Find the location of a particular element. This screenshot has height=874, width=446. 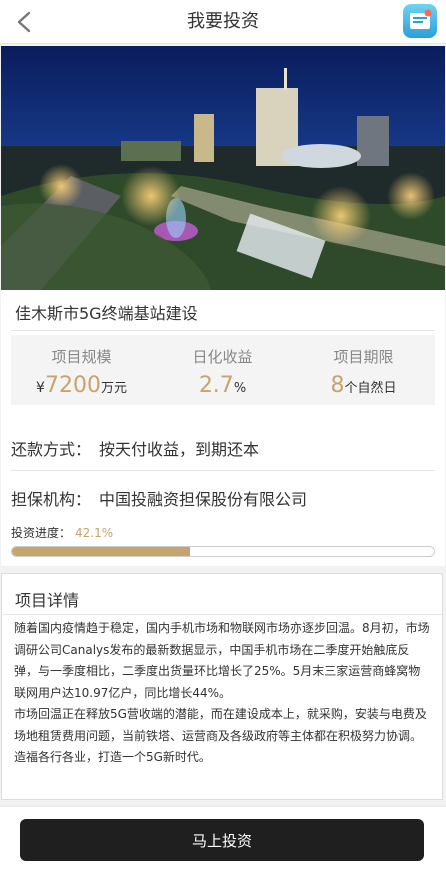

stat-value: 7200 is located at coordinates (72, 385).